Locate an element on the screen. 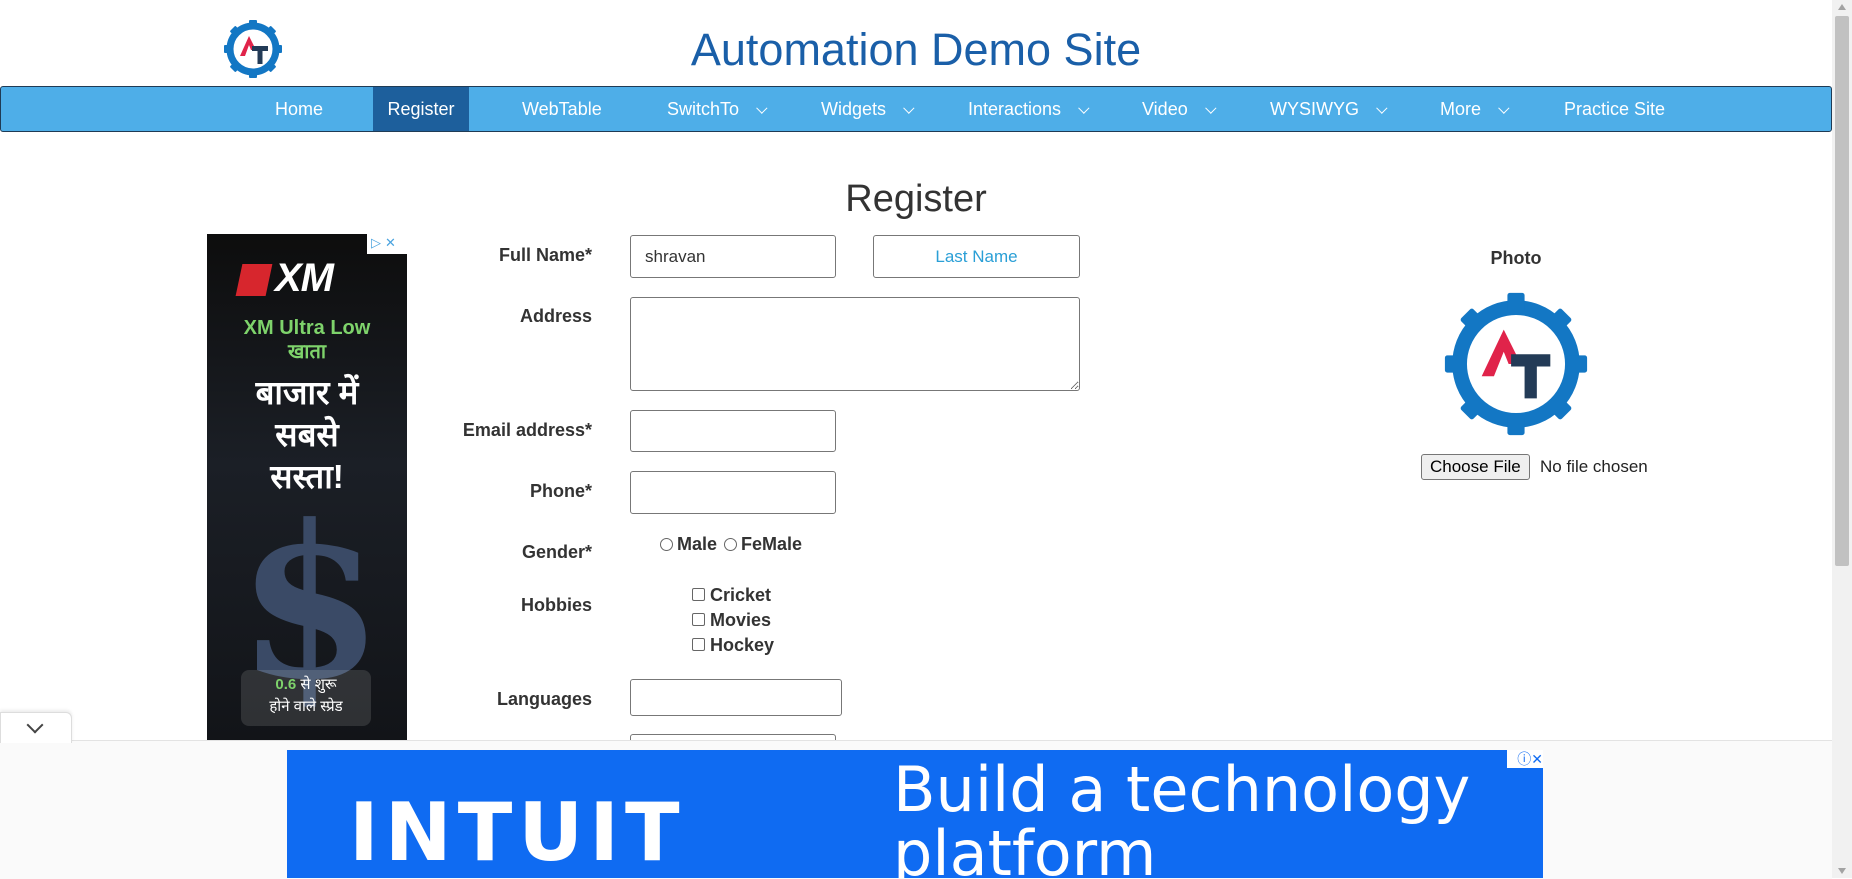 The height and width of the screenshot is (879, 1852). email-label: Email address* is located at coordinates (527, 430).